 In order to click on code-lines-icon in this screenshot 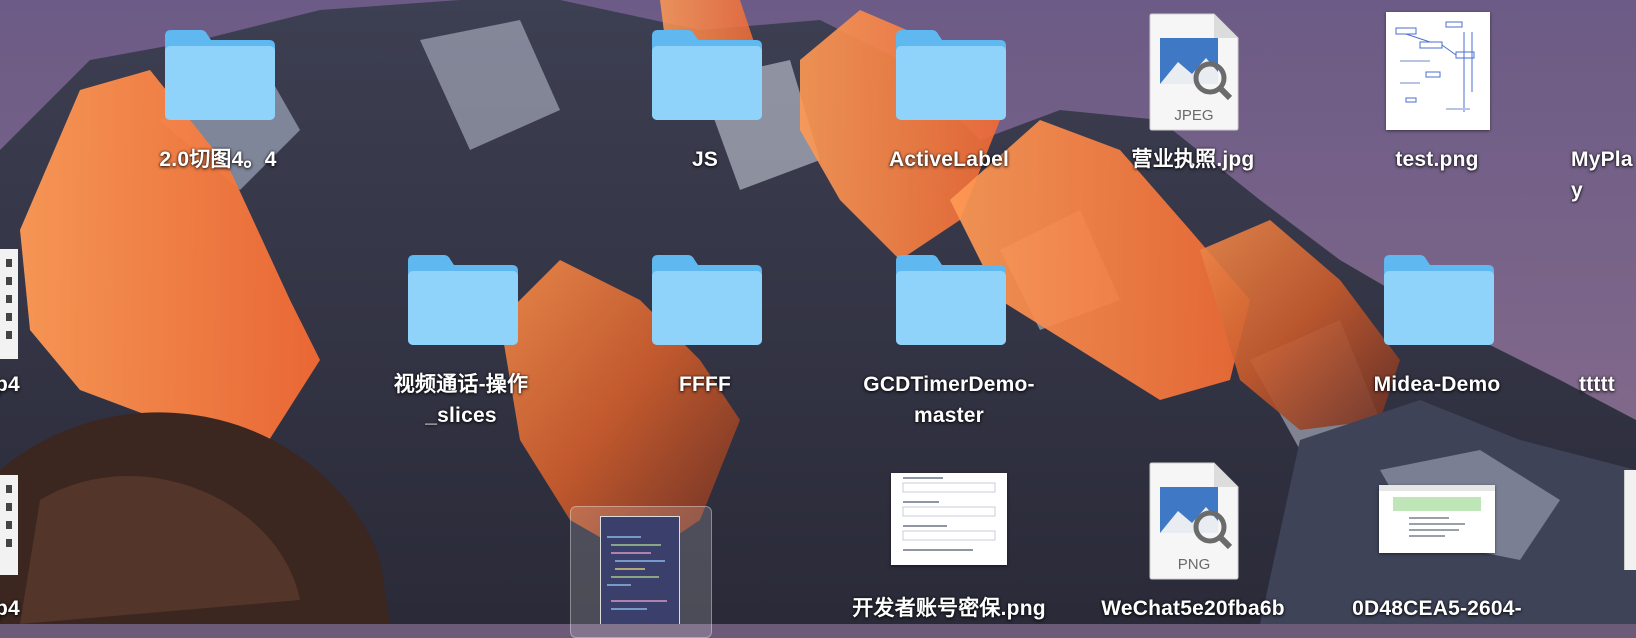, I will do `click(637, 573)`.